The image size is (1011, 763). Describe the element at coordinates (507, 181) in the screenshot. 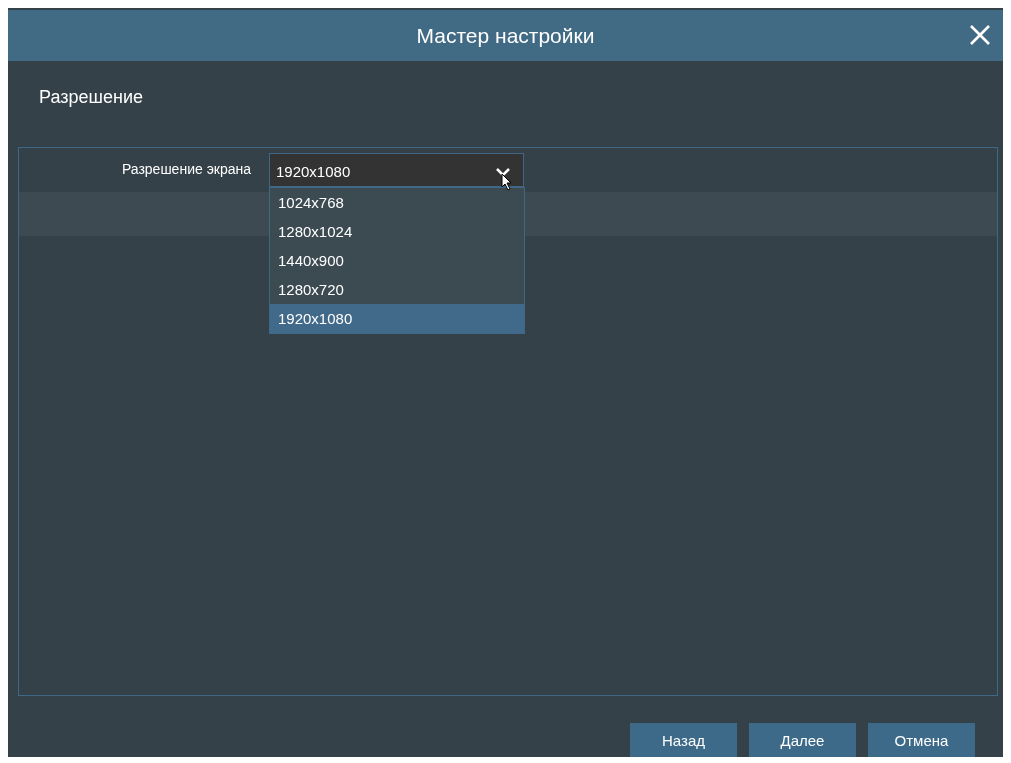

I see `mouse-cursor-icon` at that location.